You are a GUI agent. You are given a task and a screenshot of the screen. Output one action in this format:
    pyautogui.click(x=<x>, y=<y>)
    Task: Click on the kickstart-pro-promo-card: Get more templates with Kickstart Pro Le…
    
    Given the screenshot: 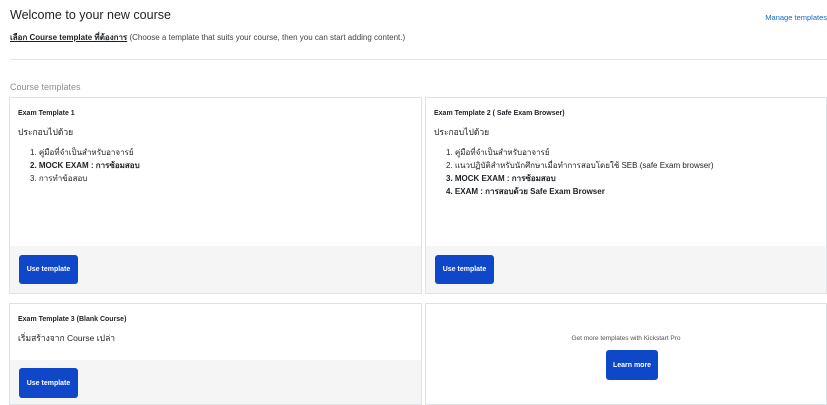 What is the action you would take?
    pyautogui.click(x=626, y=354)
    